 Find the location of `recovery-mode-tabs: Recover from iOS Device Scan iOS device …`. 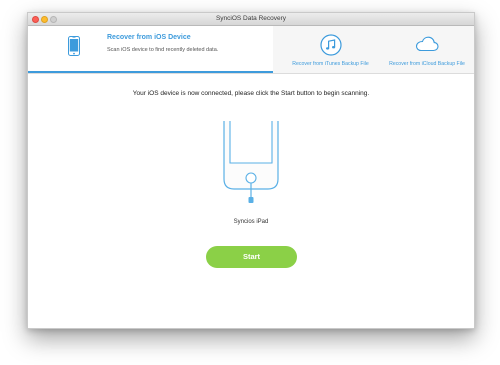

recovery-mode-tabs: Recover from iOS Device Scan iOS device … is located at coordinates (251, 50).